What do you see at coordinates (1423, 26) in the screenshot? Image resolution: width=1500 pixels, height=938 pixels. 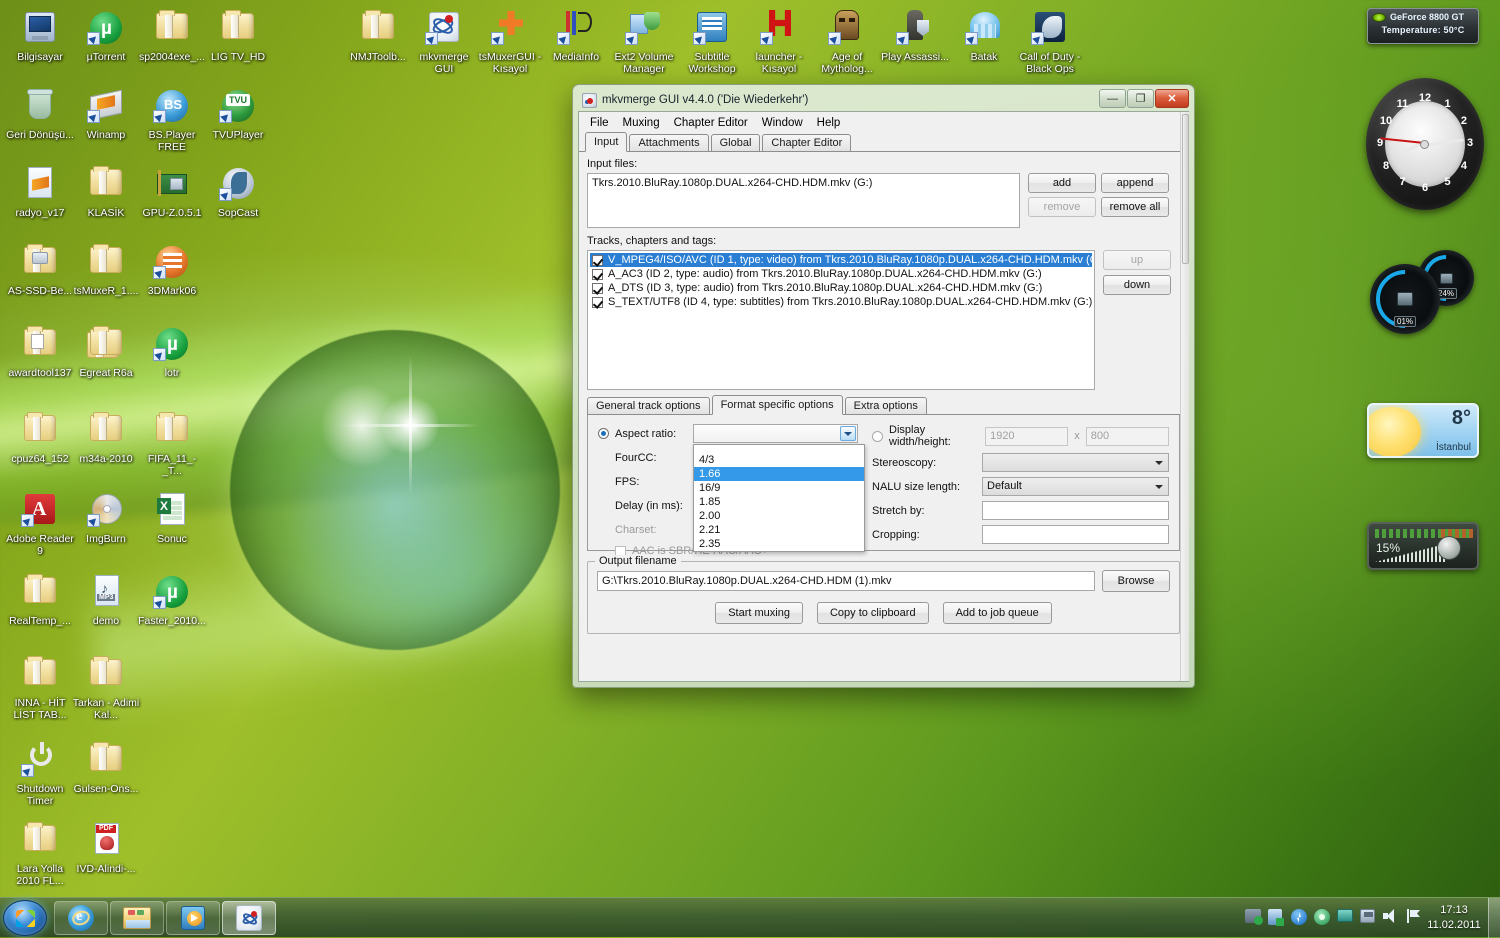 I see `gadget-gpu-temperature: GeForce 8800 GT Temperature: 50°C` at bounding box center [1423, 26].